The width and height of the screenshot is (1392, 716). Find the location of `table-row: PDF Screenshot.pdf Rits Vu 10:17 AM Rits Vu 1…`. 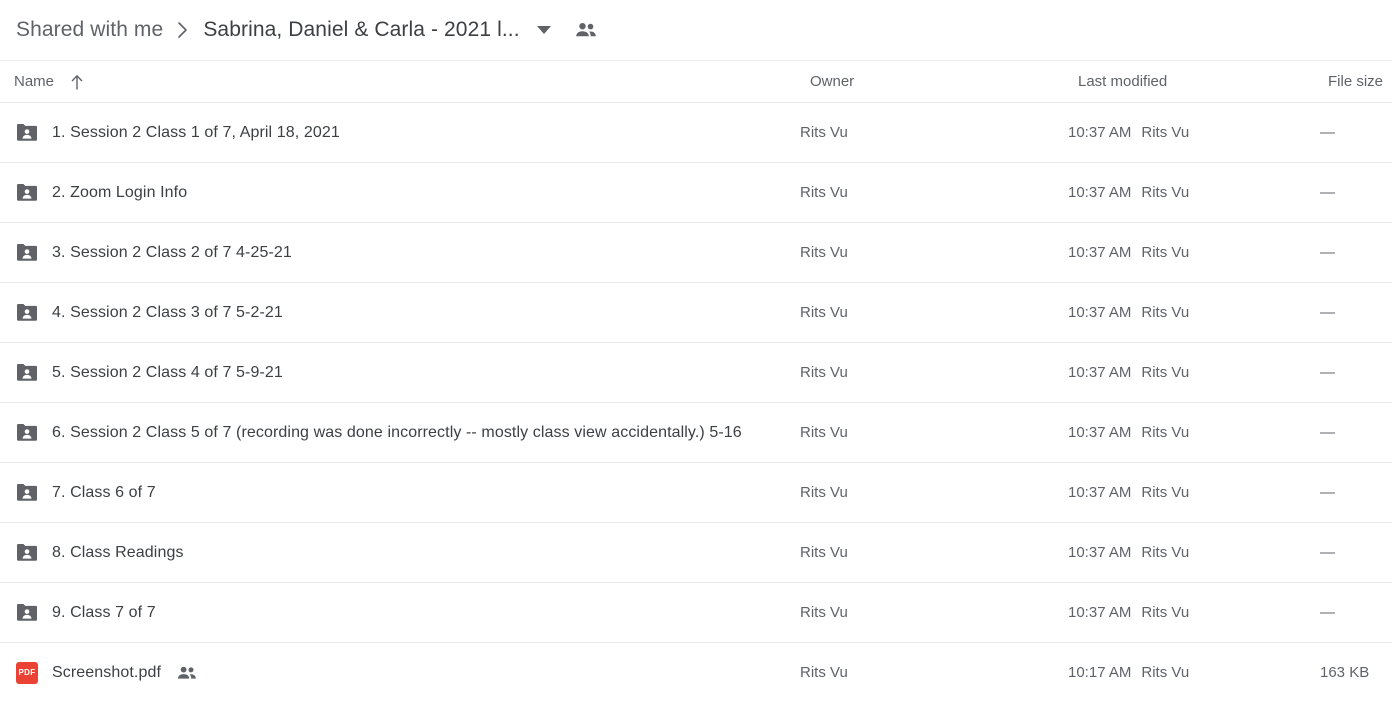

table-row: PDF Screenshot.pdf Rits Vu 10:17 AM Rits Vu 1… is located at coordinates (696, 672).